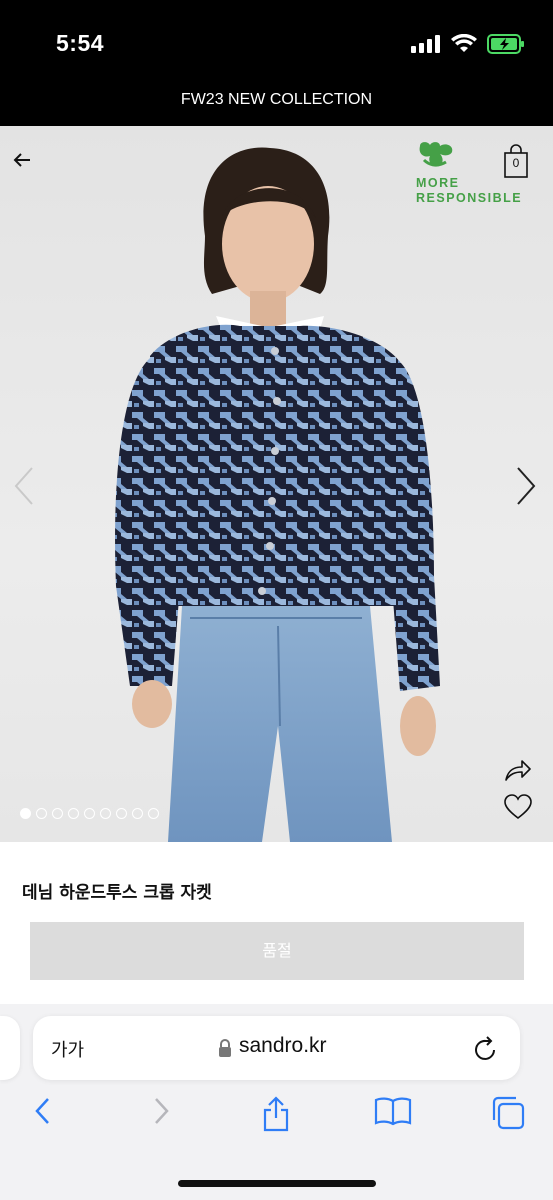 This screenshot has height=1200, width=553. I want to click on promo-banner: FW23 NEW COLLECTION, so click(276, 103).